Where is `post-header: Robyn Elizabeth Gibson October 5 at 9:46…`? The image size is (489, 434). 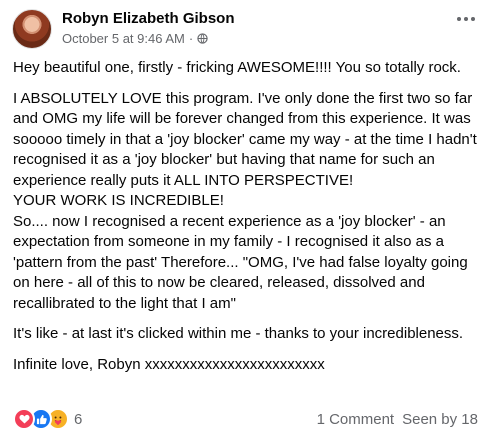 post-header: Robyn Elizabeth Gibson October 5 at 9:46… is located at coordinates (244, 31).